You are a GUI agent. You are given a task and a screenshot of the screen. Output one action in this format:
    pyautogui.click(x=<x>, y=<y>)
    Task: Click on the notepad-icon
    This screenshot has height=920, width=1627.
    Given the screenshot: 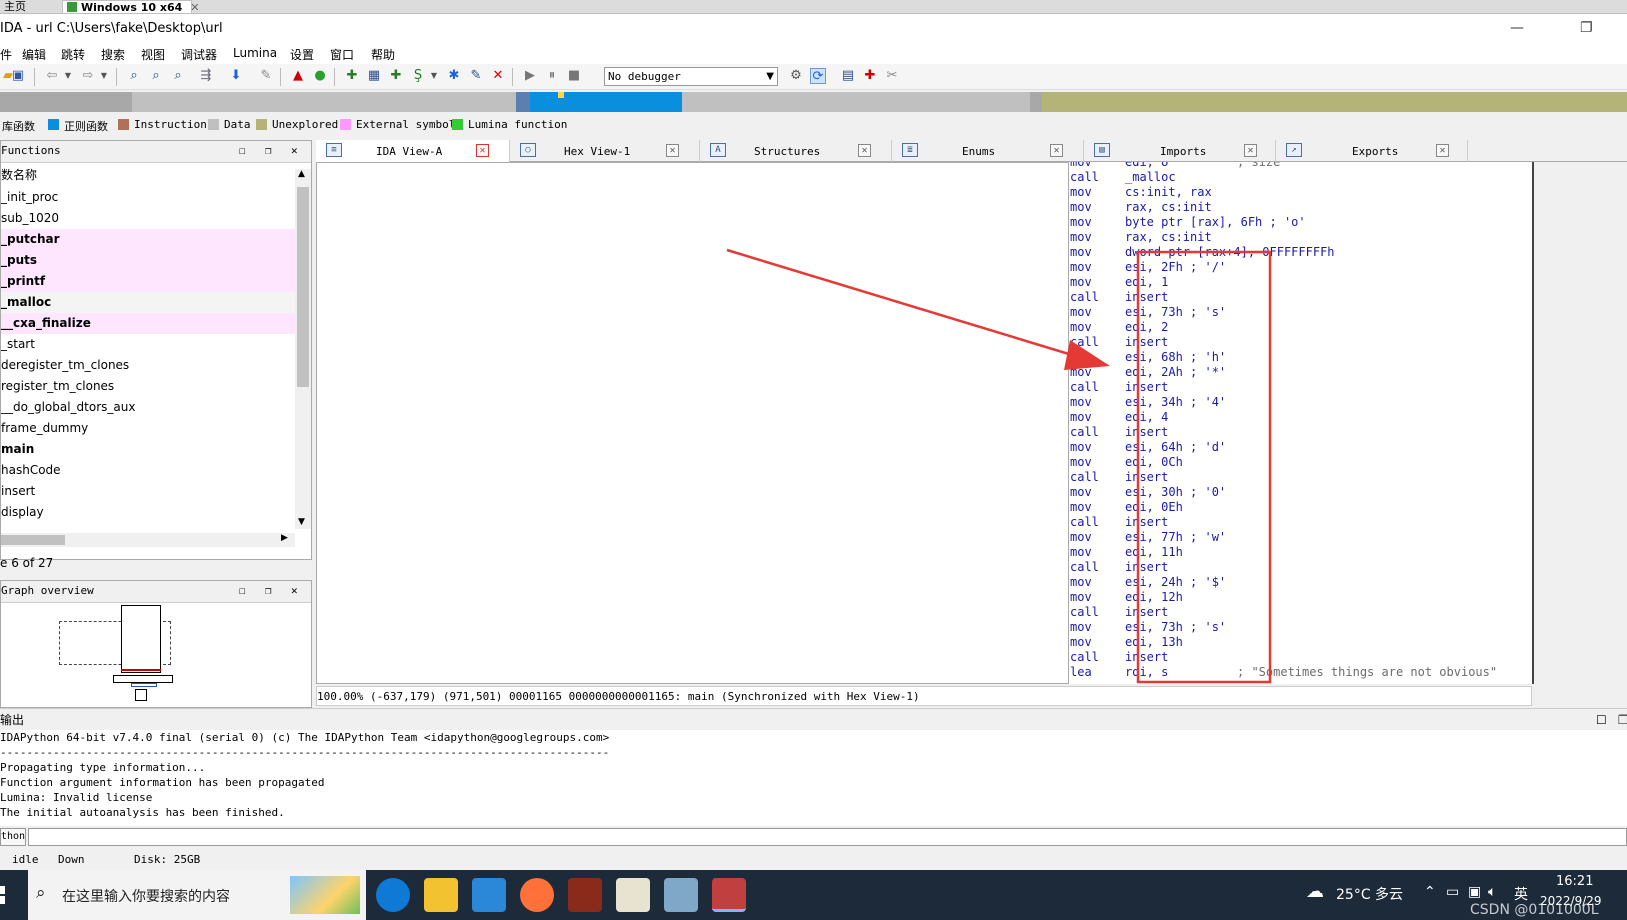 What is the action you would take?
    pyautogui.click(x=681, y=895)
    